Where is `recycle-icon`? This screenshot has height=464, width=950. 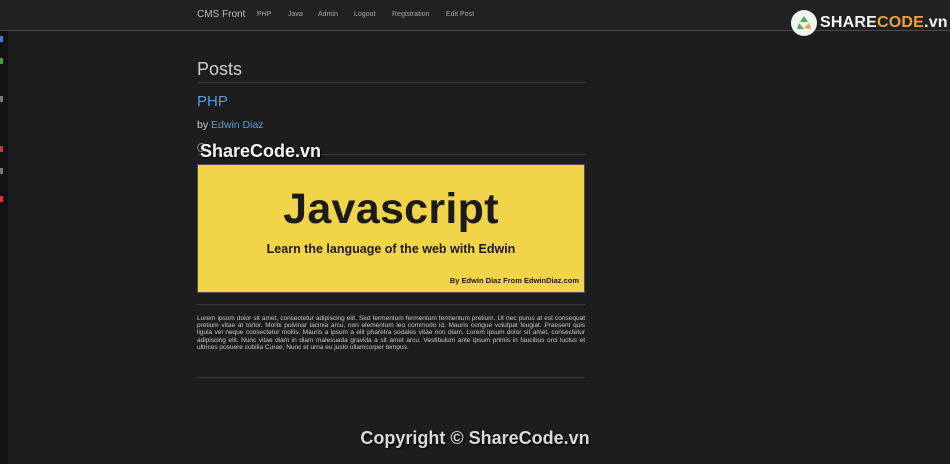 recycle-icon is located at coordinates (804, 23).